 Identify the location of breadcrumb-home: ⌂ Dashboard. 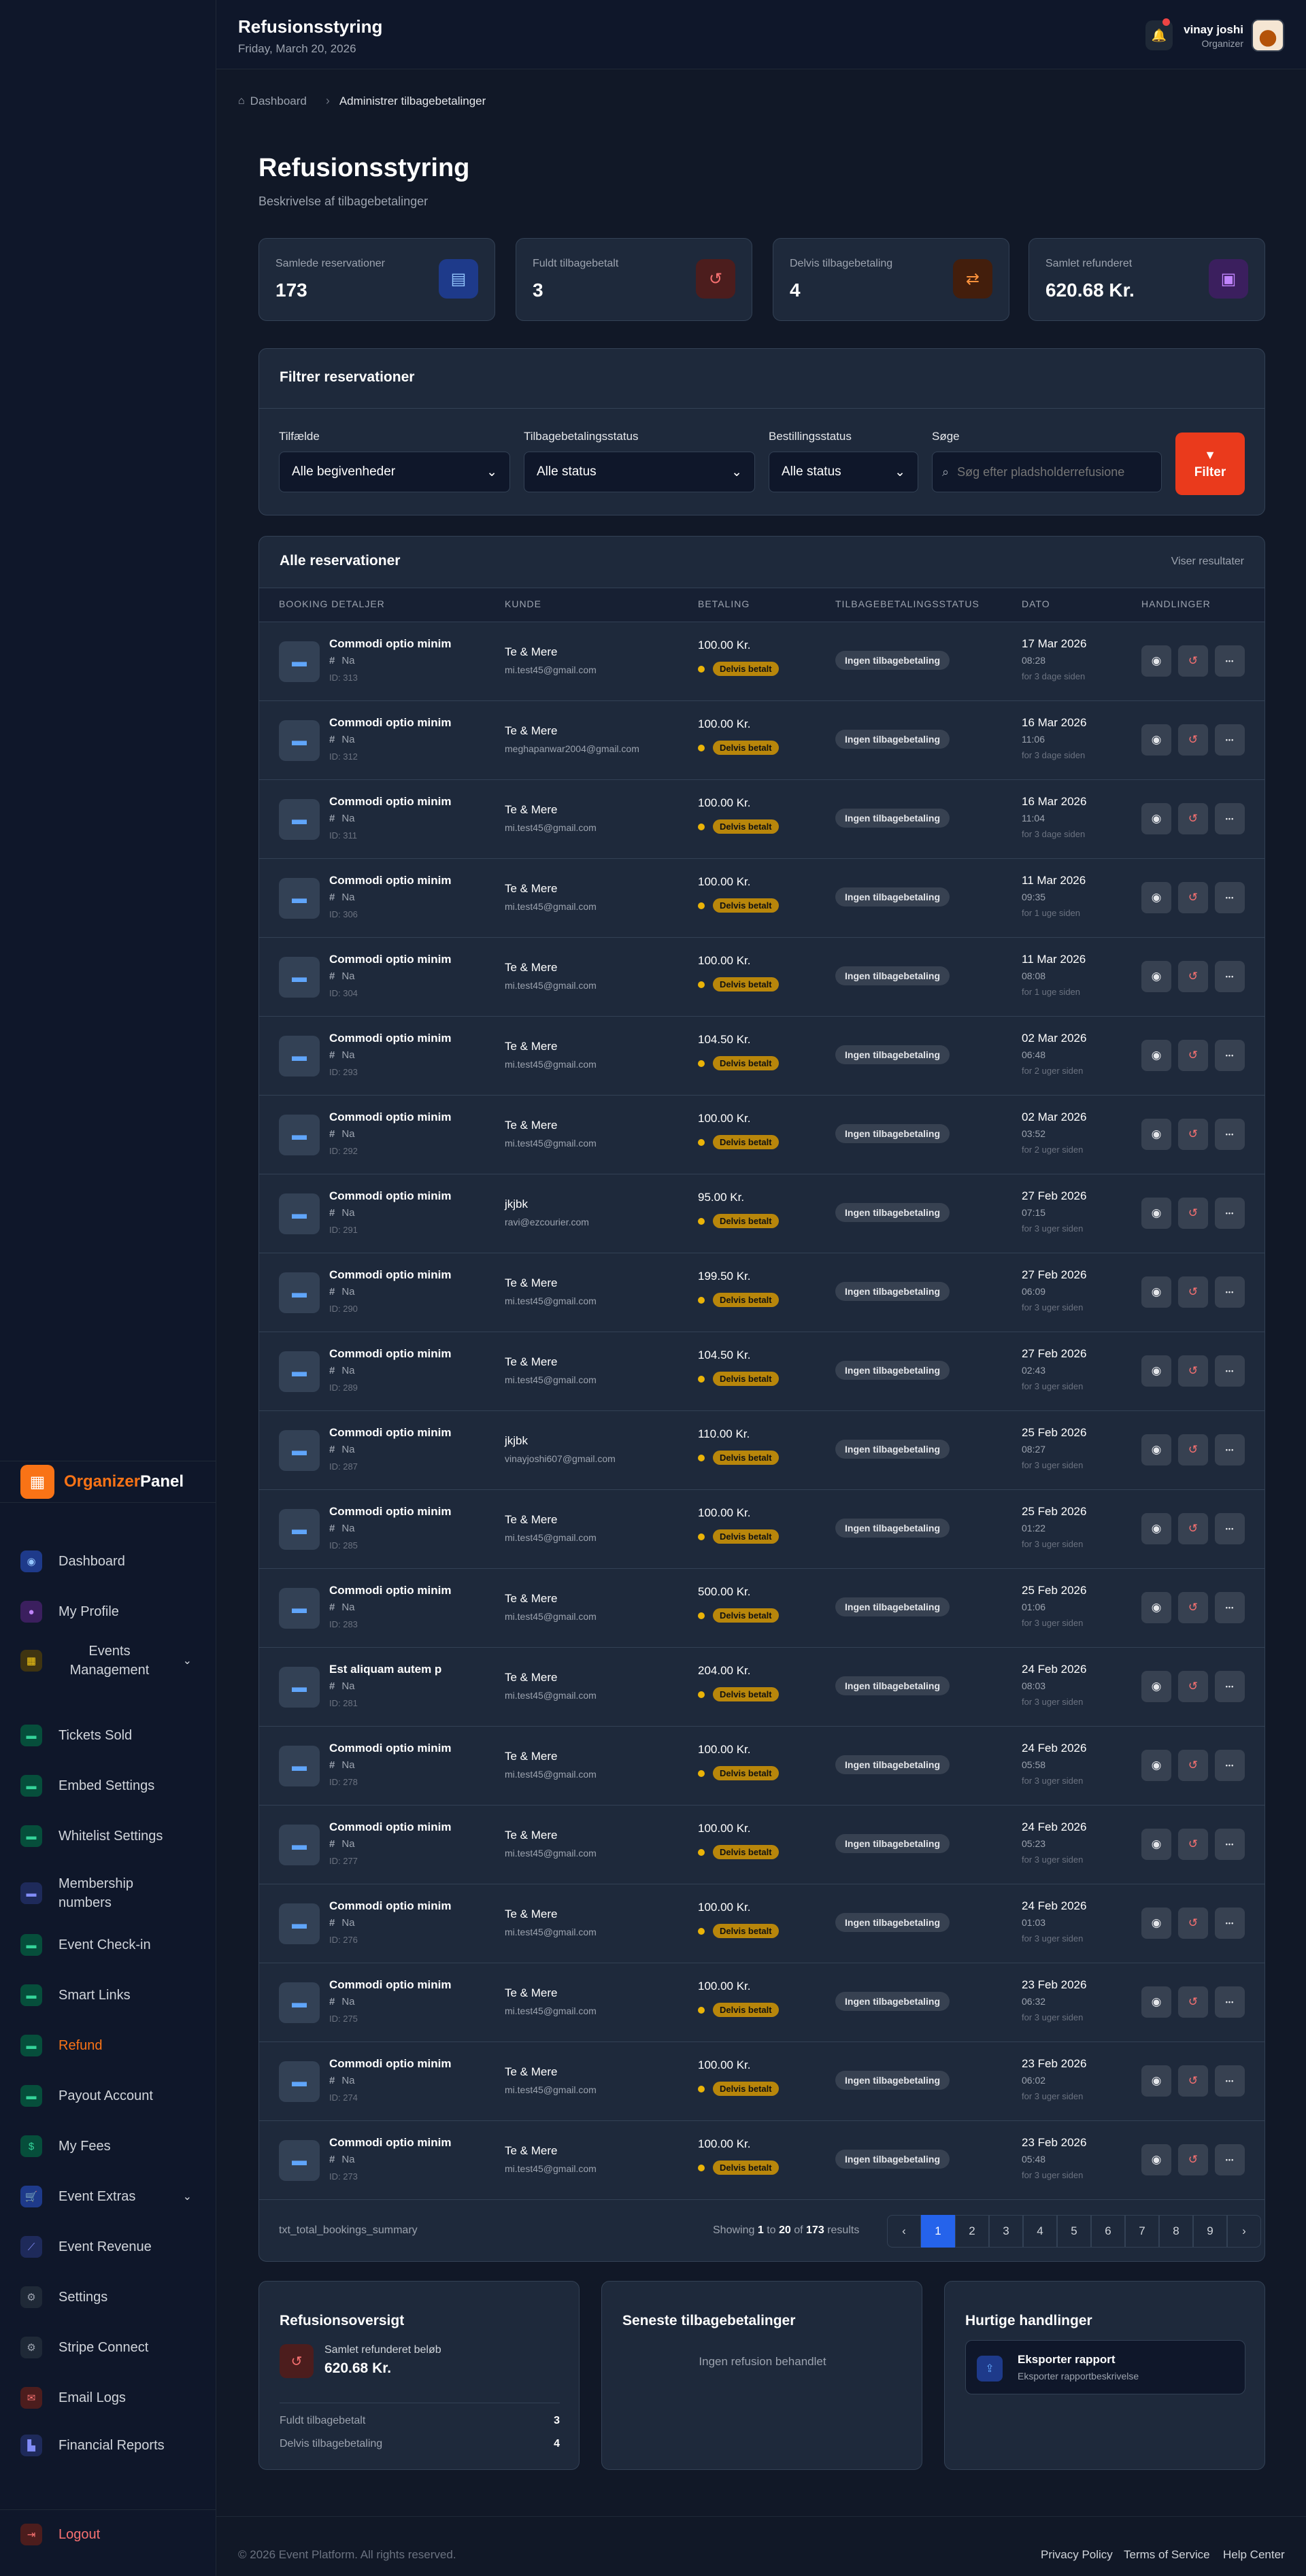
(272, 101).